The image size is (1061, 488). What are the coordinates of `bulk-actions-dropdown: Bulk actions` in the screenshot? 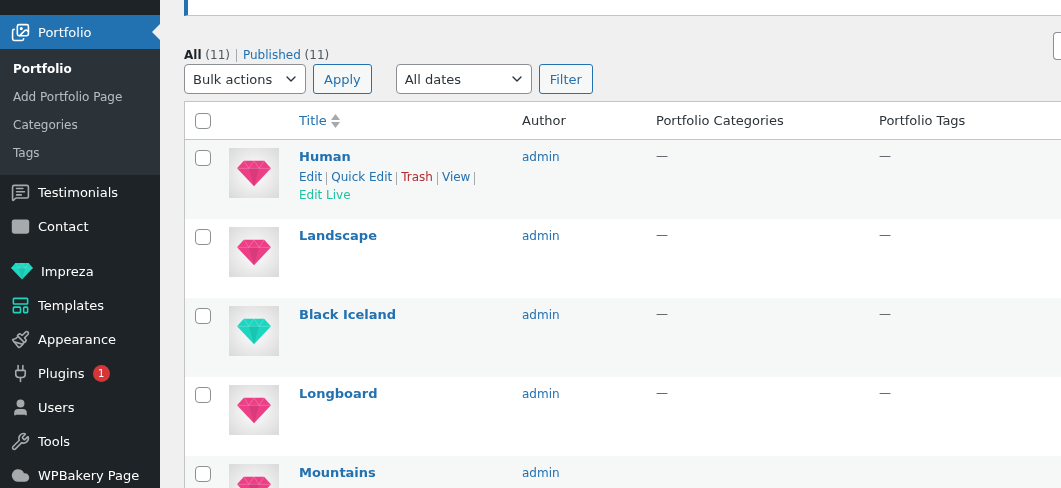 It's located at (245, 79).